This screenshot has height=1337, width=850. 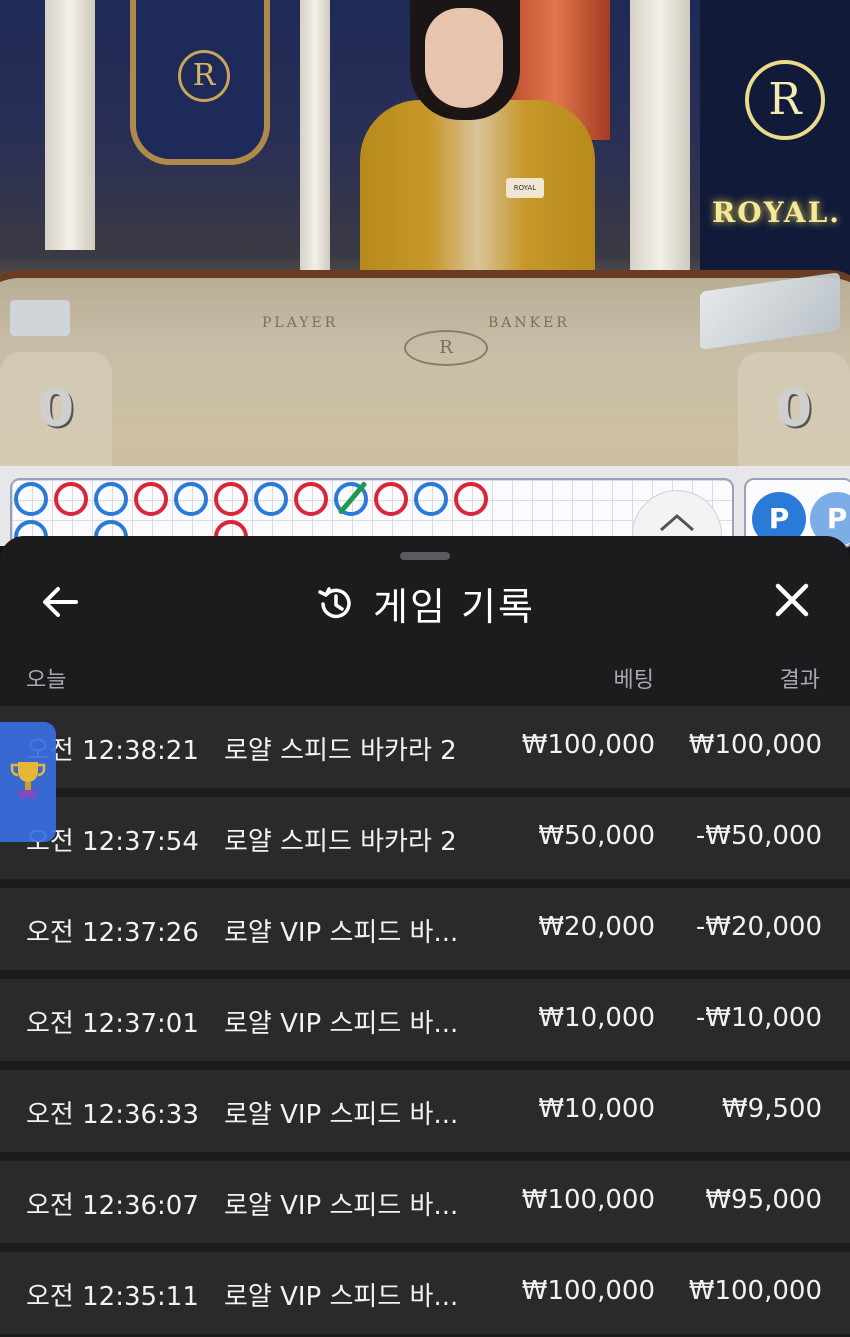 What do you see at coordinates (799, 680) in the screenshot?
I see `column-header-result: 결과` at bounding box center [799, 680].